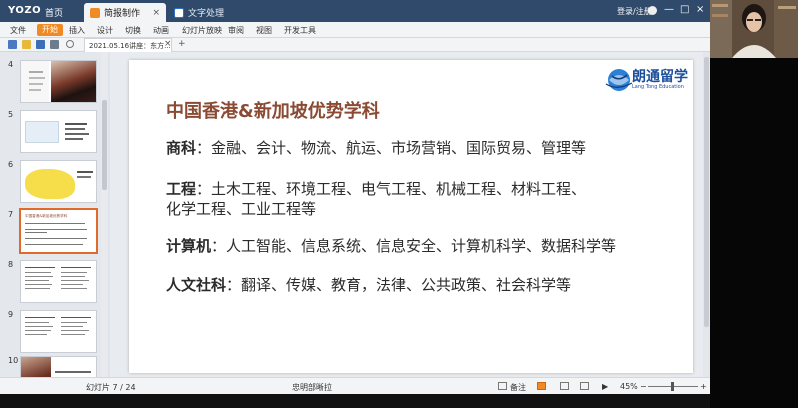  Describe the element at coordinates (564, 386) in the screenshot. I see `sorter-view-icon` at that location.